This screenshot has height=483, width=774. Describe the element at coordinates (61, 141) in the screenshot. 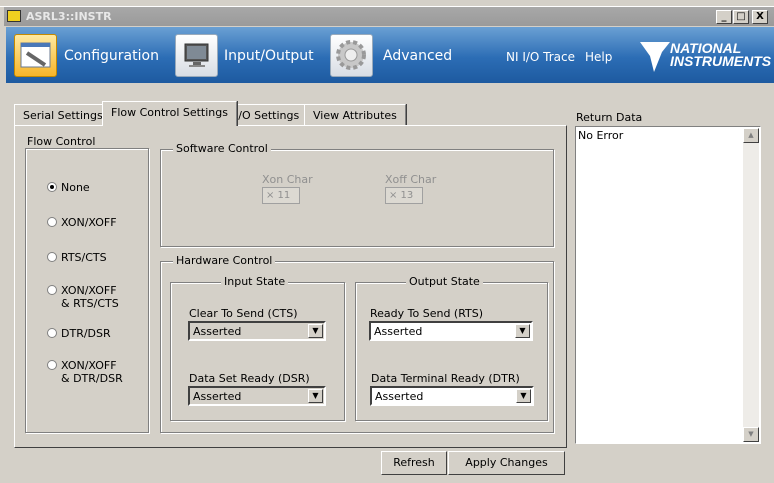

I see `flow-control-title: Flow Control` at that location.